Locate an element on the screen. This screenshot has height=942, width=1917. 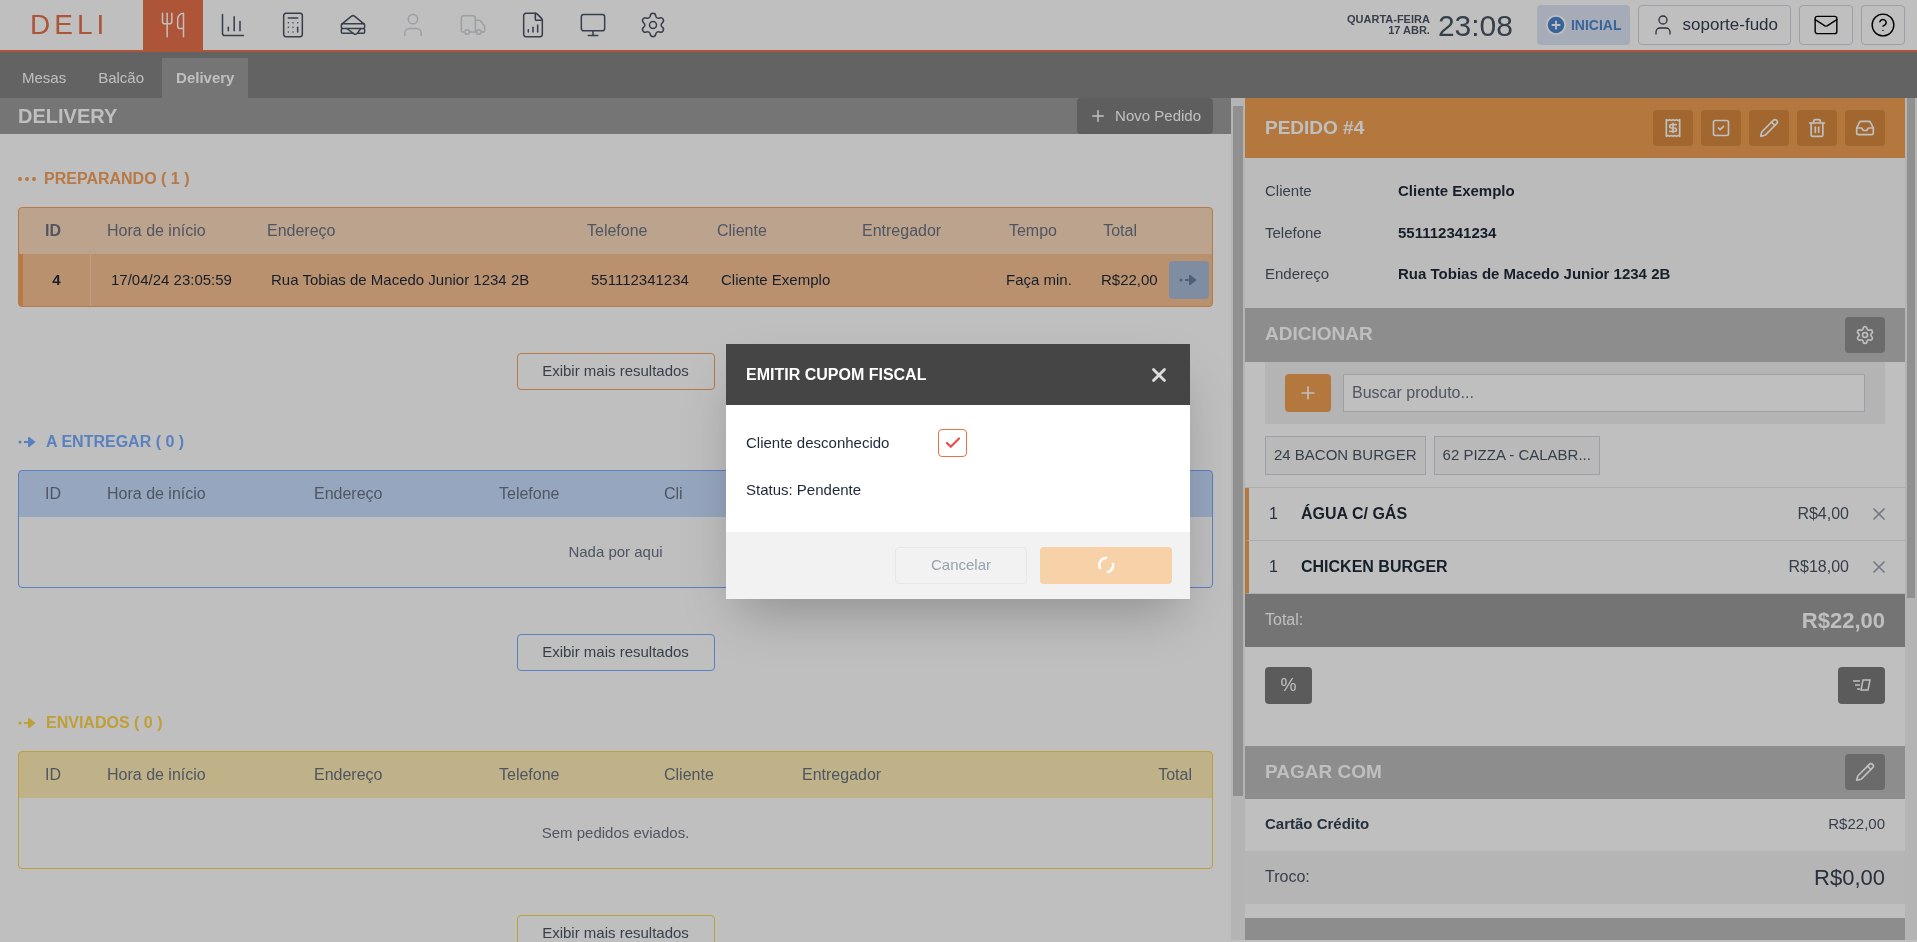
checkbox-label: Cliente desconhecido is located at coordinates (818, 442).